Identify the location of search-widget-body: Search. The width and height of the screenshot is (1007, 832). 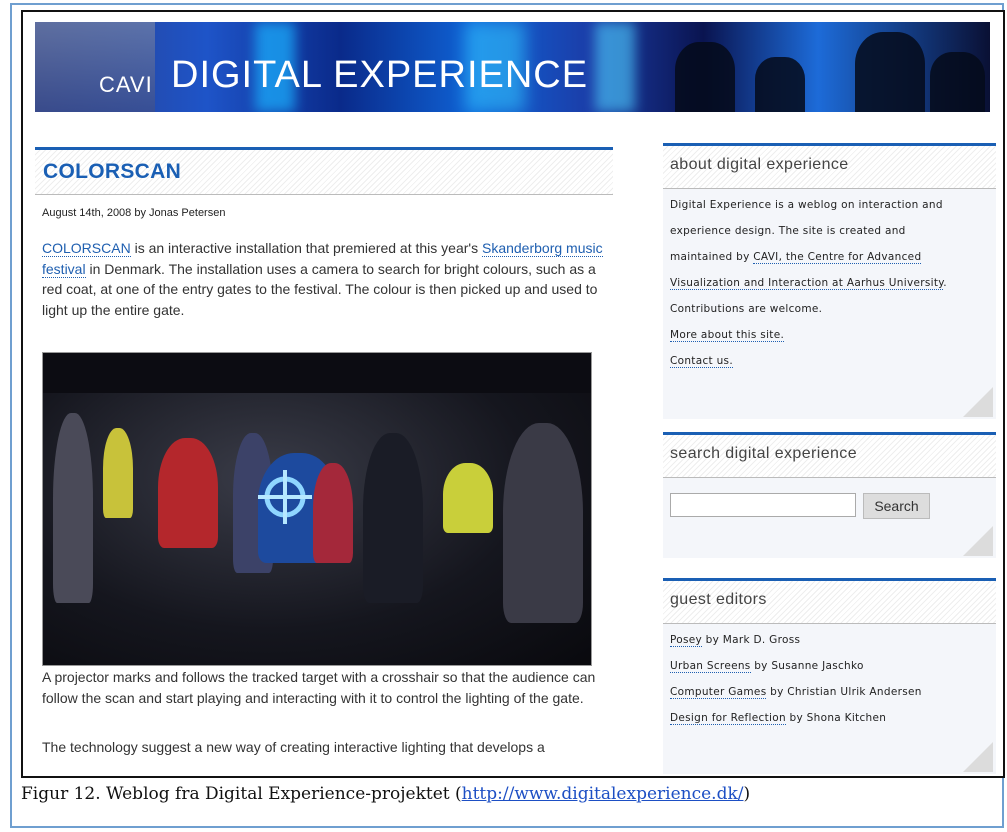
(829, 518).